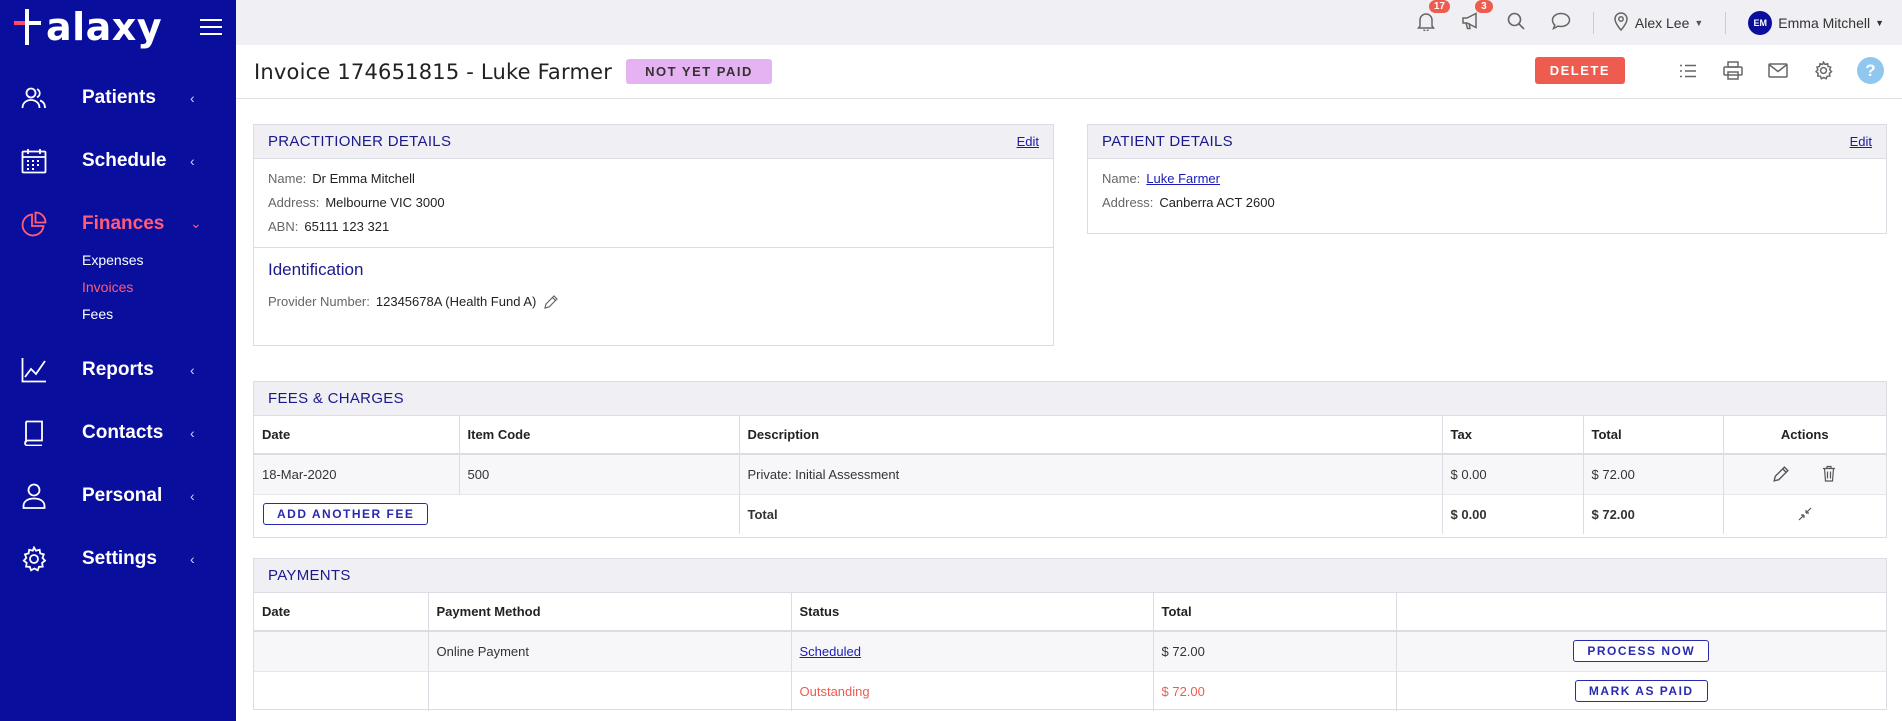 The width and height of the screenshot is (1902, 721). Describe the element at coordinates (1861, 141) in the screenshot. I see `patient-edit-link: Edit` at that location.